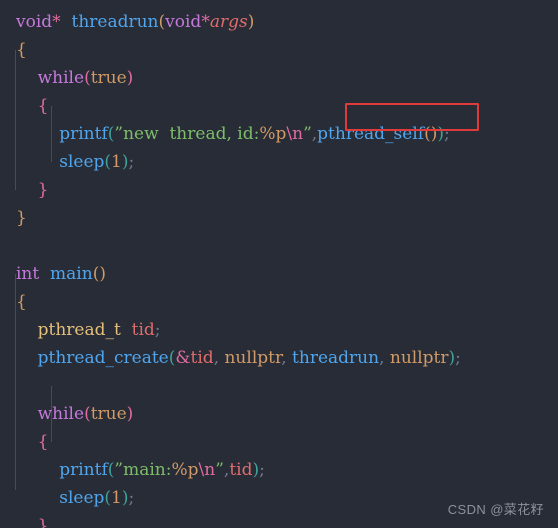 Image resolution: width=558 pixels, height=528 pixels. Describe the element at coordinates (279, 330) in the screenshot. I see `code-line: pthread_t tid;` at that location.